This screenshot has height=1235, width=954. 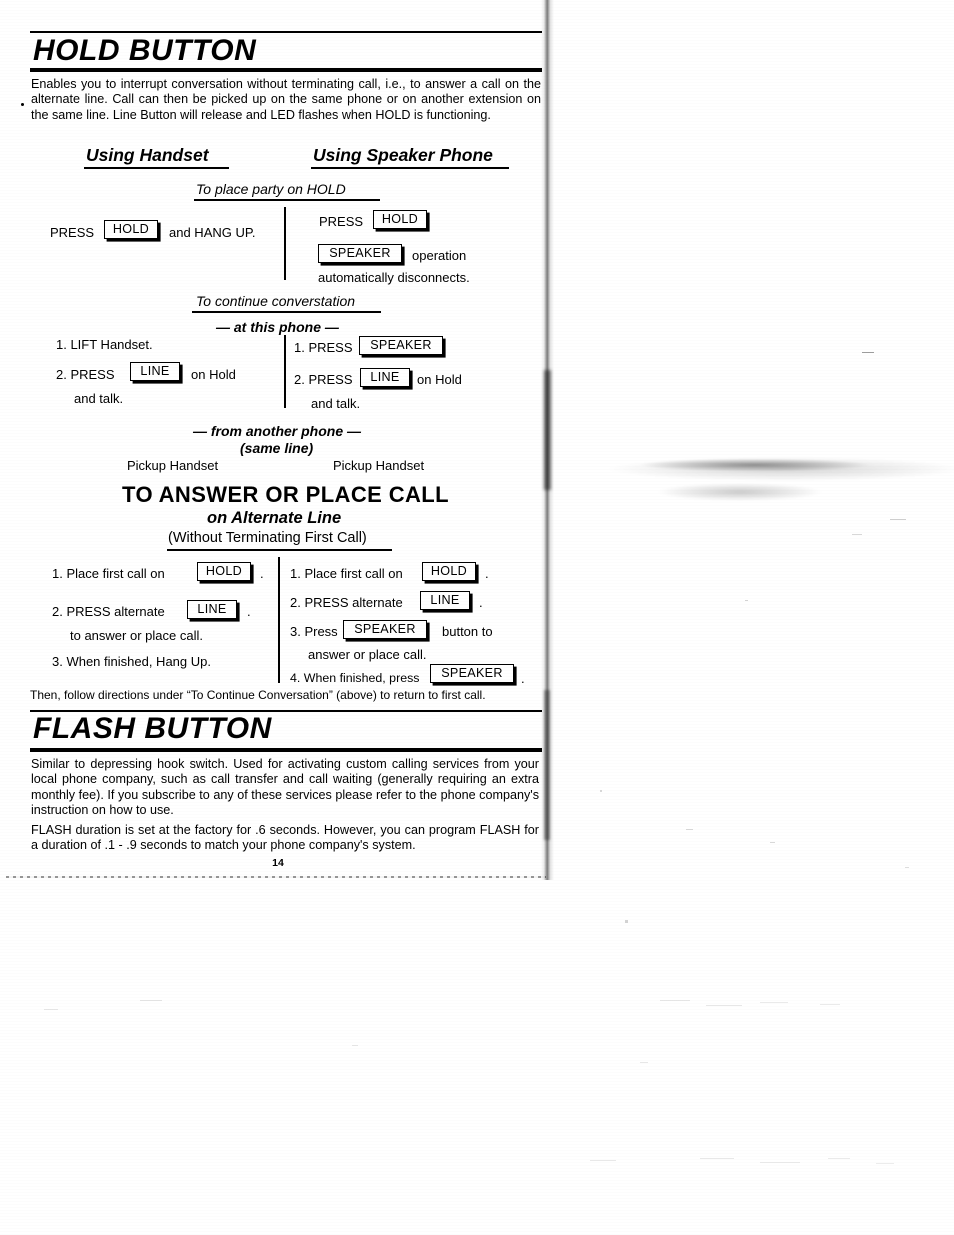 What do you see at coordinates (145, 50) in the screenshot?
I see `hold-section-title: HOLD BUTTON` at bounding box center [145, 50].